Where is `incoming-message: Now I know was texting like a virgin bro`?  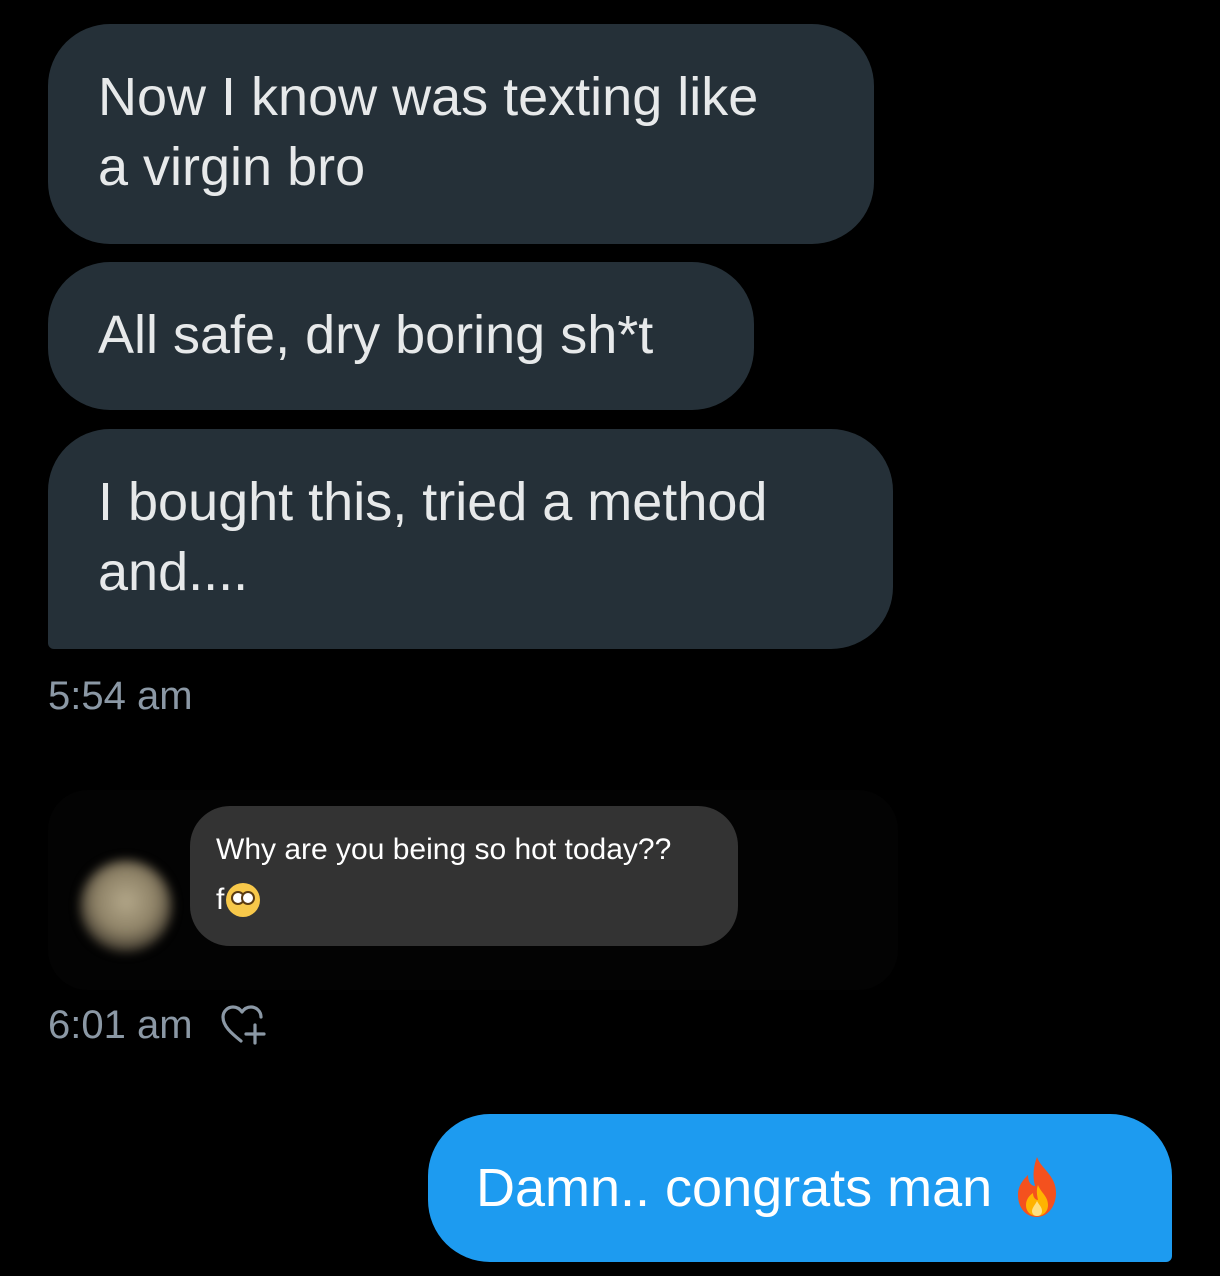 incoming-message: Now I know was texting like a virgin bro is located at coordinates (461, 134).